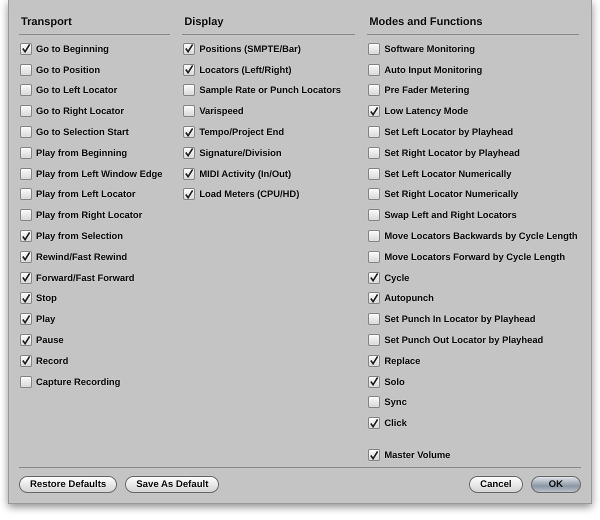 The width and height of the screenshot is (600, 520). Describe the element at coordinates (78, 381) in the screenshot. I see `checkbox-label: Capture Recording` at that location.